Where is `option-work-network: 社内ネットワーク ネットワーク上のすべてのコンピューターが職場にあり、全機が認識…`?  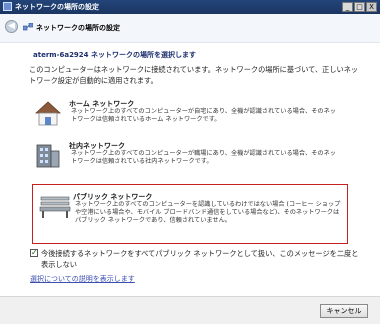 option-work-network: 社内ネットワーク ネットワーク上のすべてのコンピューターが職場にあり、全機が認識… is located at coordinates (188, 157).